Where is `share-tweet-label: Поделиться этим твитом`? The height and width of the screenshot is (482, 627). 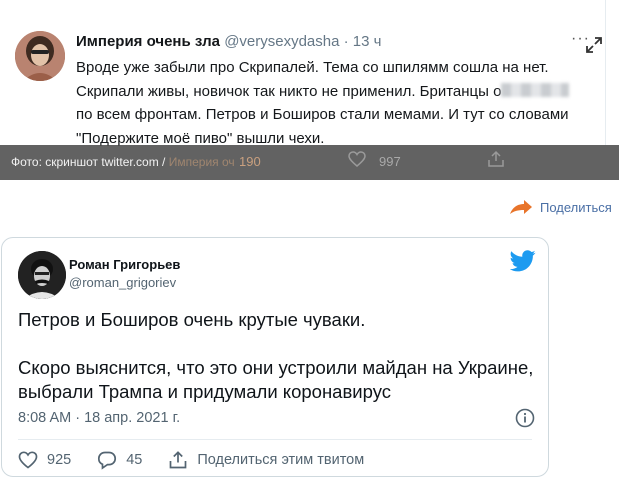
share-tweet-label: Поделиться этим твитом is located at coordinates (280, 460).